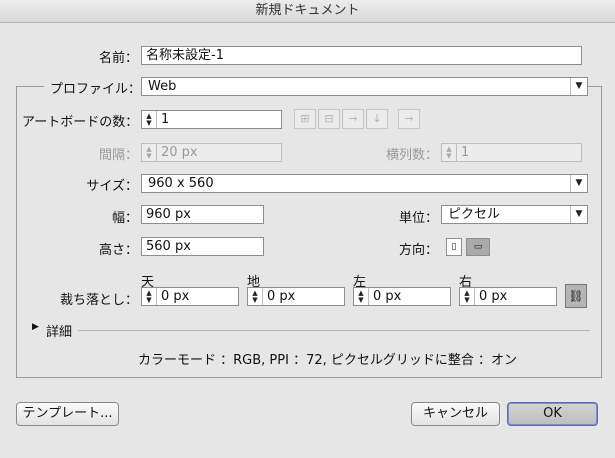 Image resolution: width=615 pixels, height=458 pixels. I want to click on artboard-count-value: 1, so click(165, 119).